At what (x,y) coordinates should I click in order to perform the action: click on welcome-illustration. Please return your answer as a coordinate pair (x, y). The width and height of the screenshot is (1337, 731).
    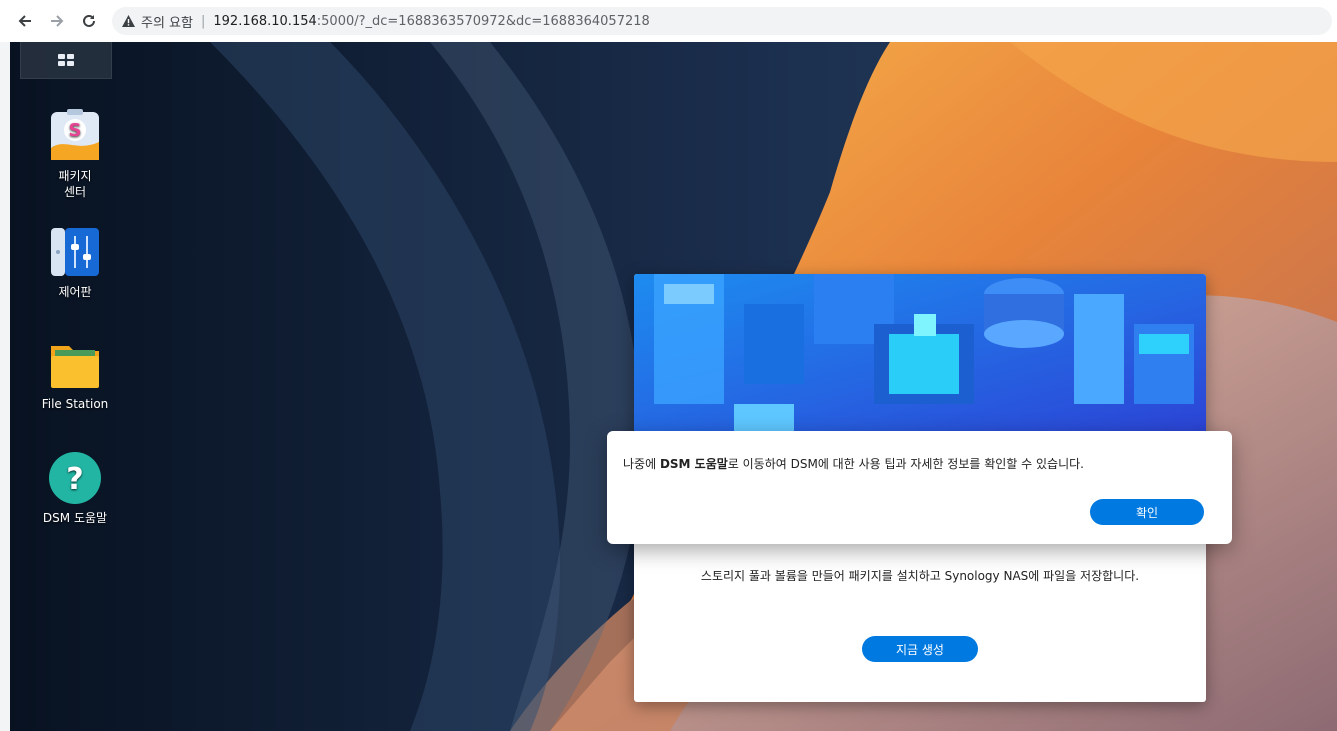
    Looking at the image, I should click on (920, 354).